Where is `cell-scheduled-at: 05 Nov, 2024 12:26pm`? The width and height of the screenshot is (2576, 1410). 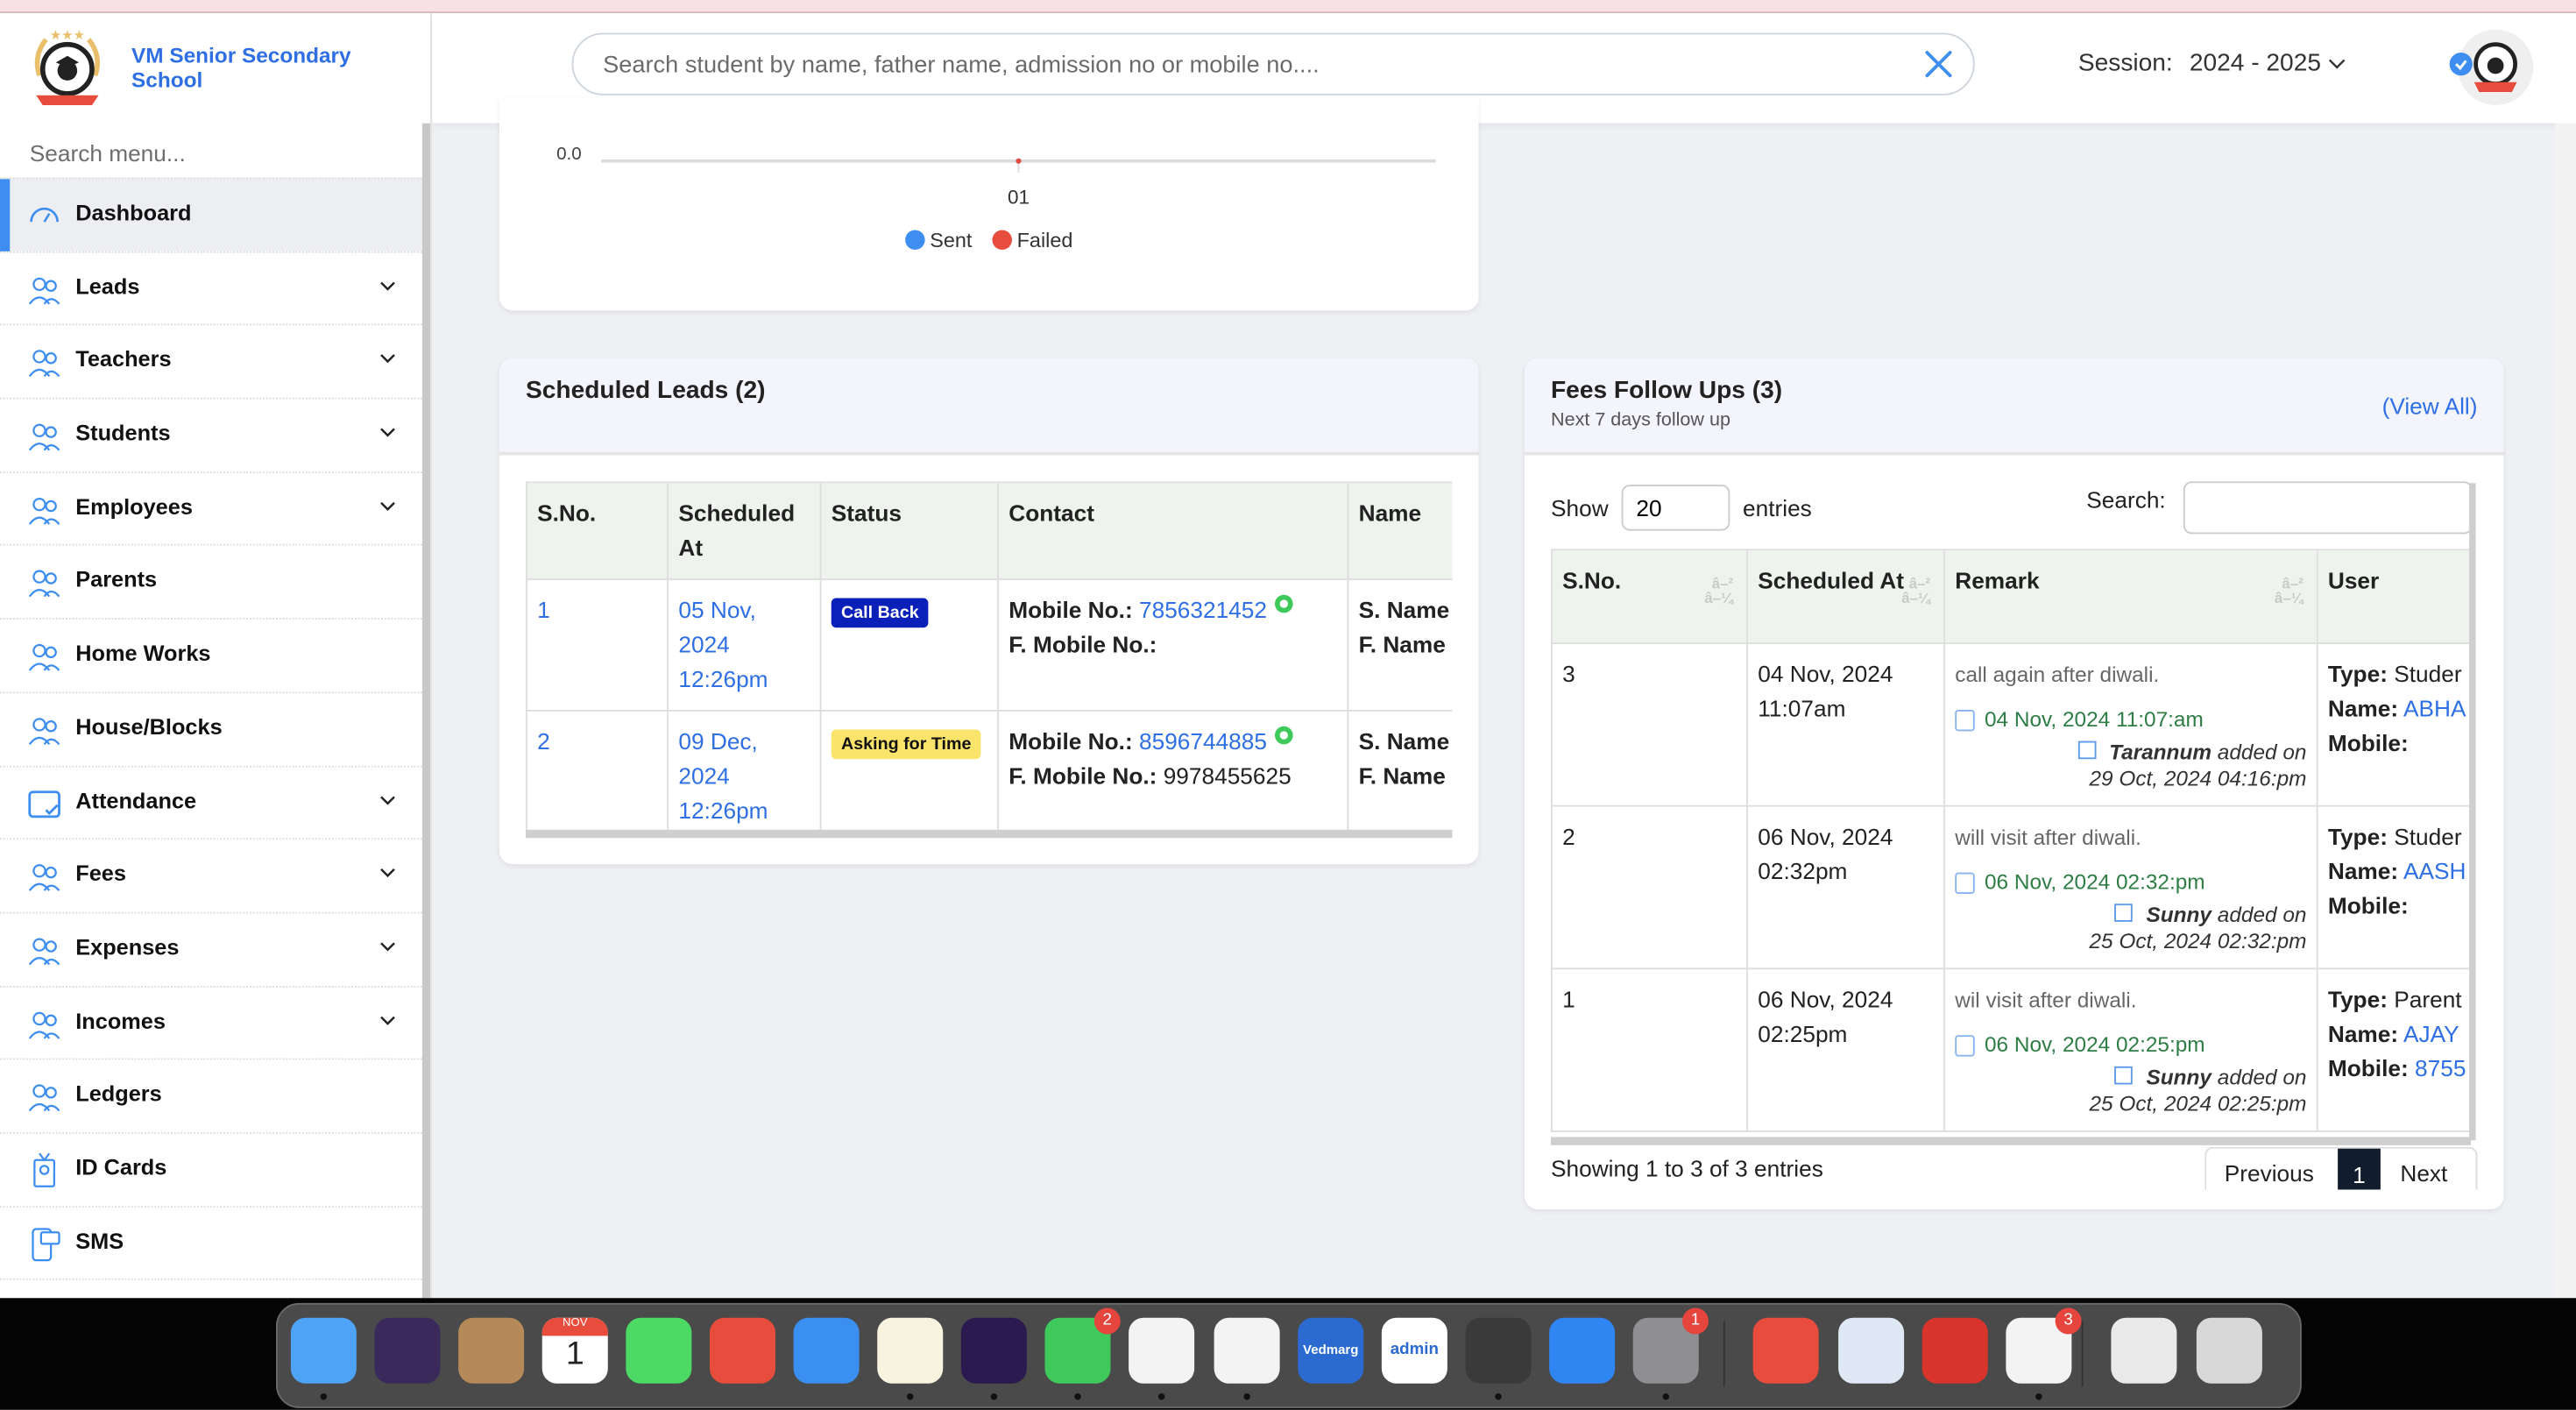 cell-scheduled-at: 05 Nov, 2024 12:26pm is located at coordinates (744, 645).